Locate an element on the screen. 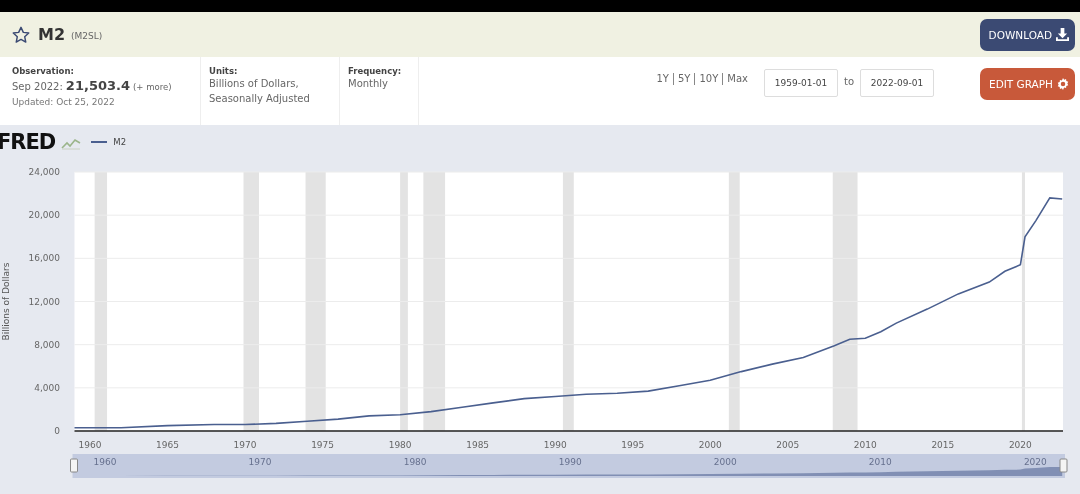 The image size is (1080, 494). x-tick-label: 1985 is located at coordinates (478, 445).